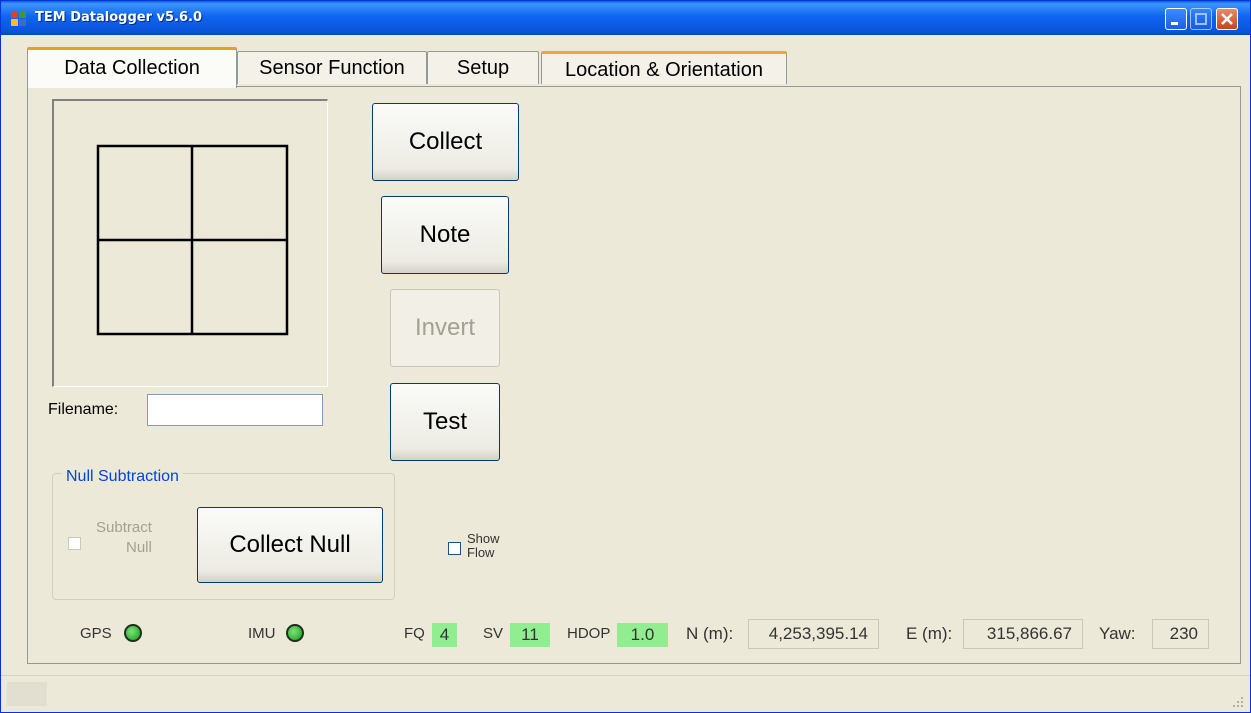  Describe the element at coordinates (710, 633) in the screenshot. I see `northing-label: N (m):` at that location.